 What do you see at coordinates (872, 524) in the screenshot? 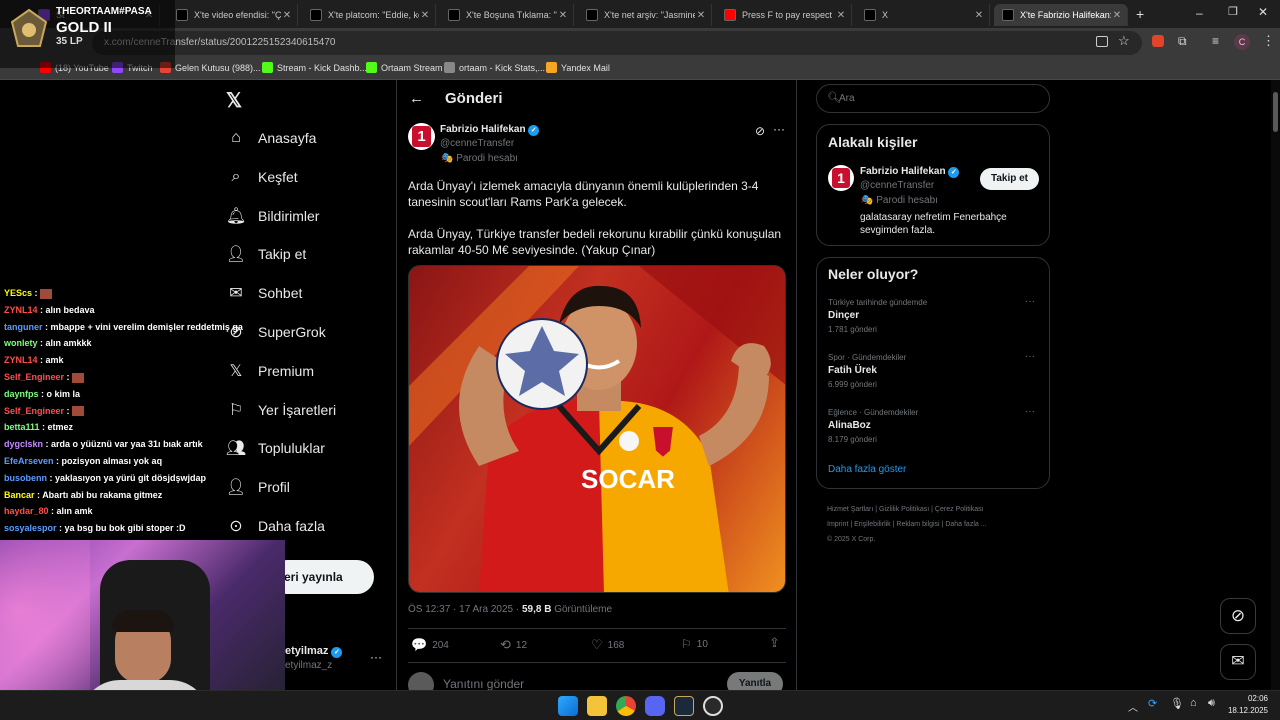
I see `footer-link: Erişilebilirlik` at bounding box center [872, 524].